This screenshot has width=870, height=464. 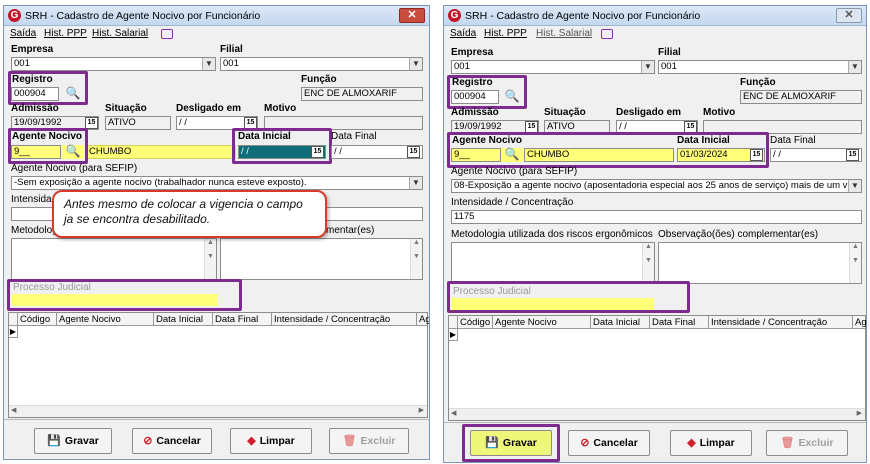 What do you see at coordinates (73, 441) in the screenshot?
I see `gravar-button: 💾 Gravar` at bounding box center [73, 441].